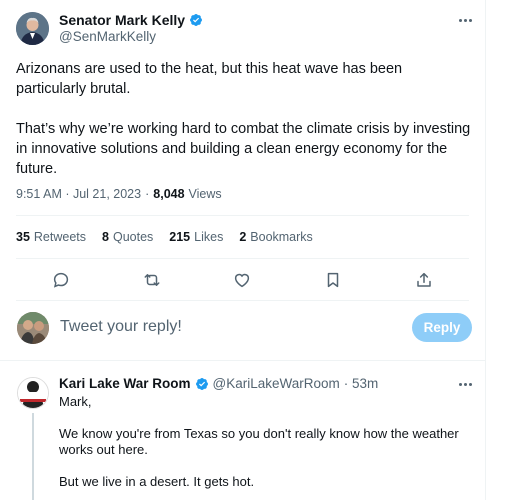 The image size is (505, 500). Describe the element at coordinates (122, 20) in the screenshot. I see `author-name-text: Senator Mark Kelly` at that location.